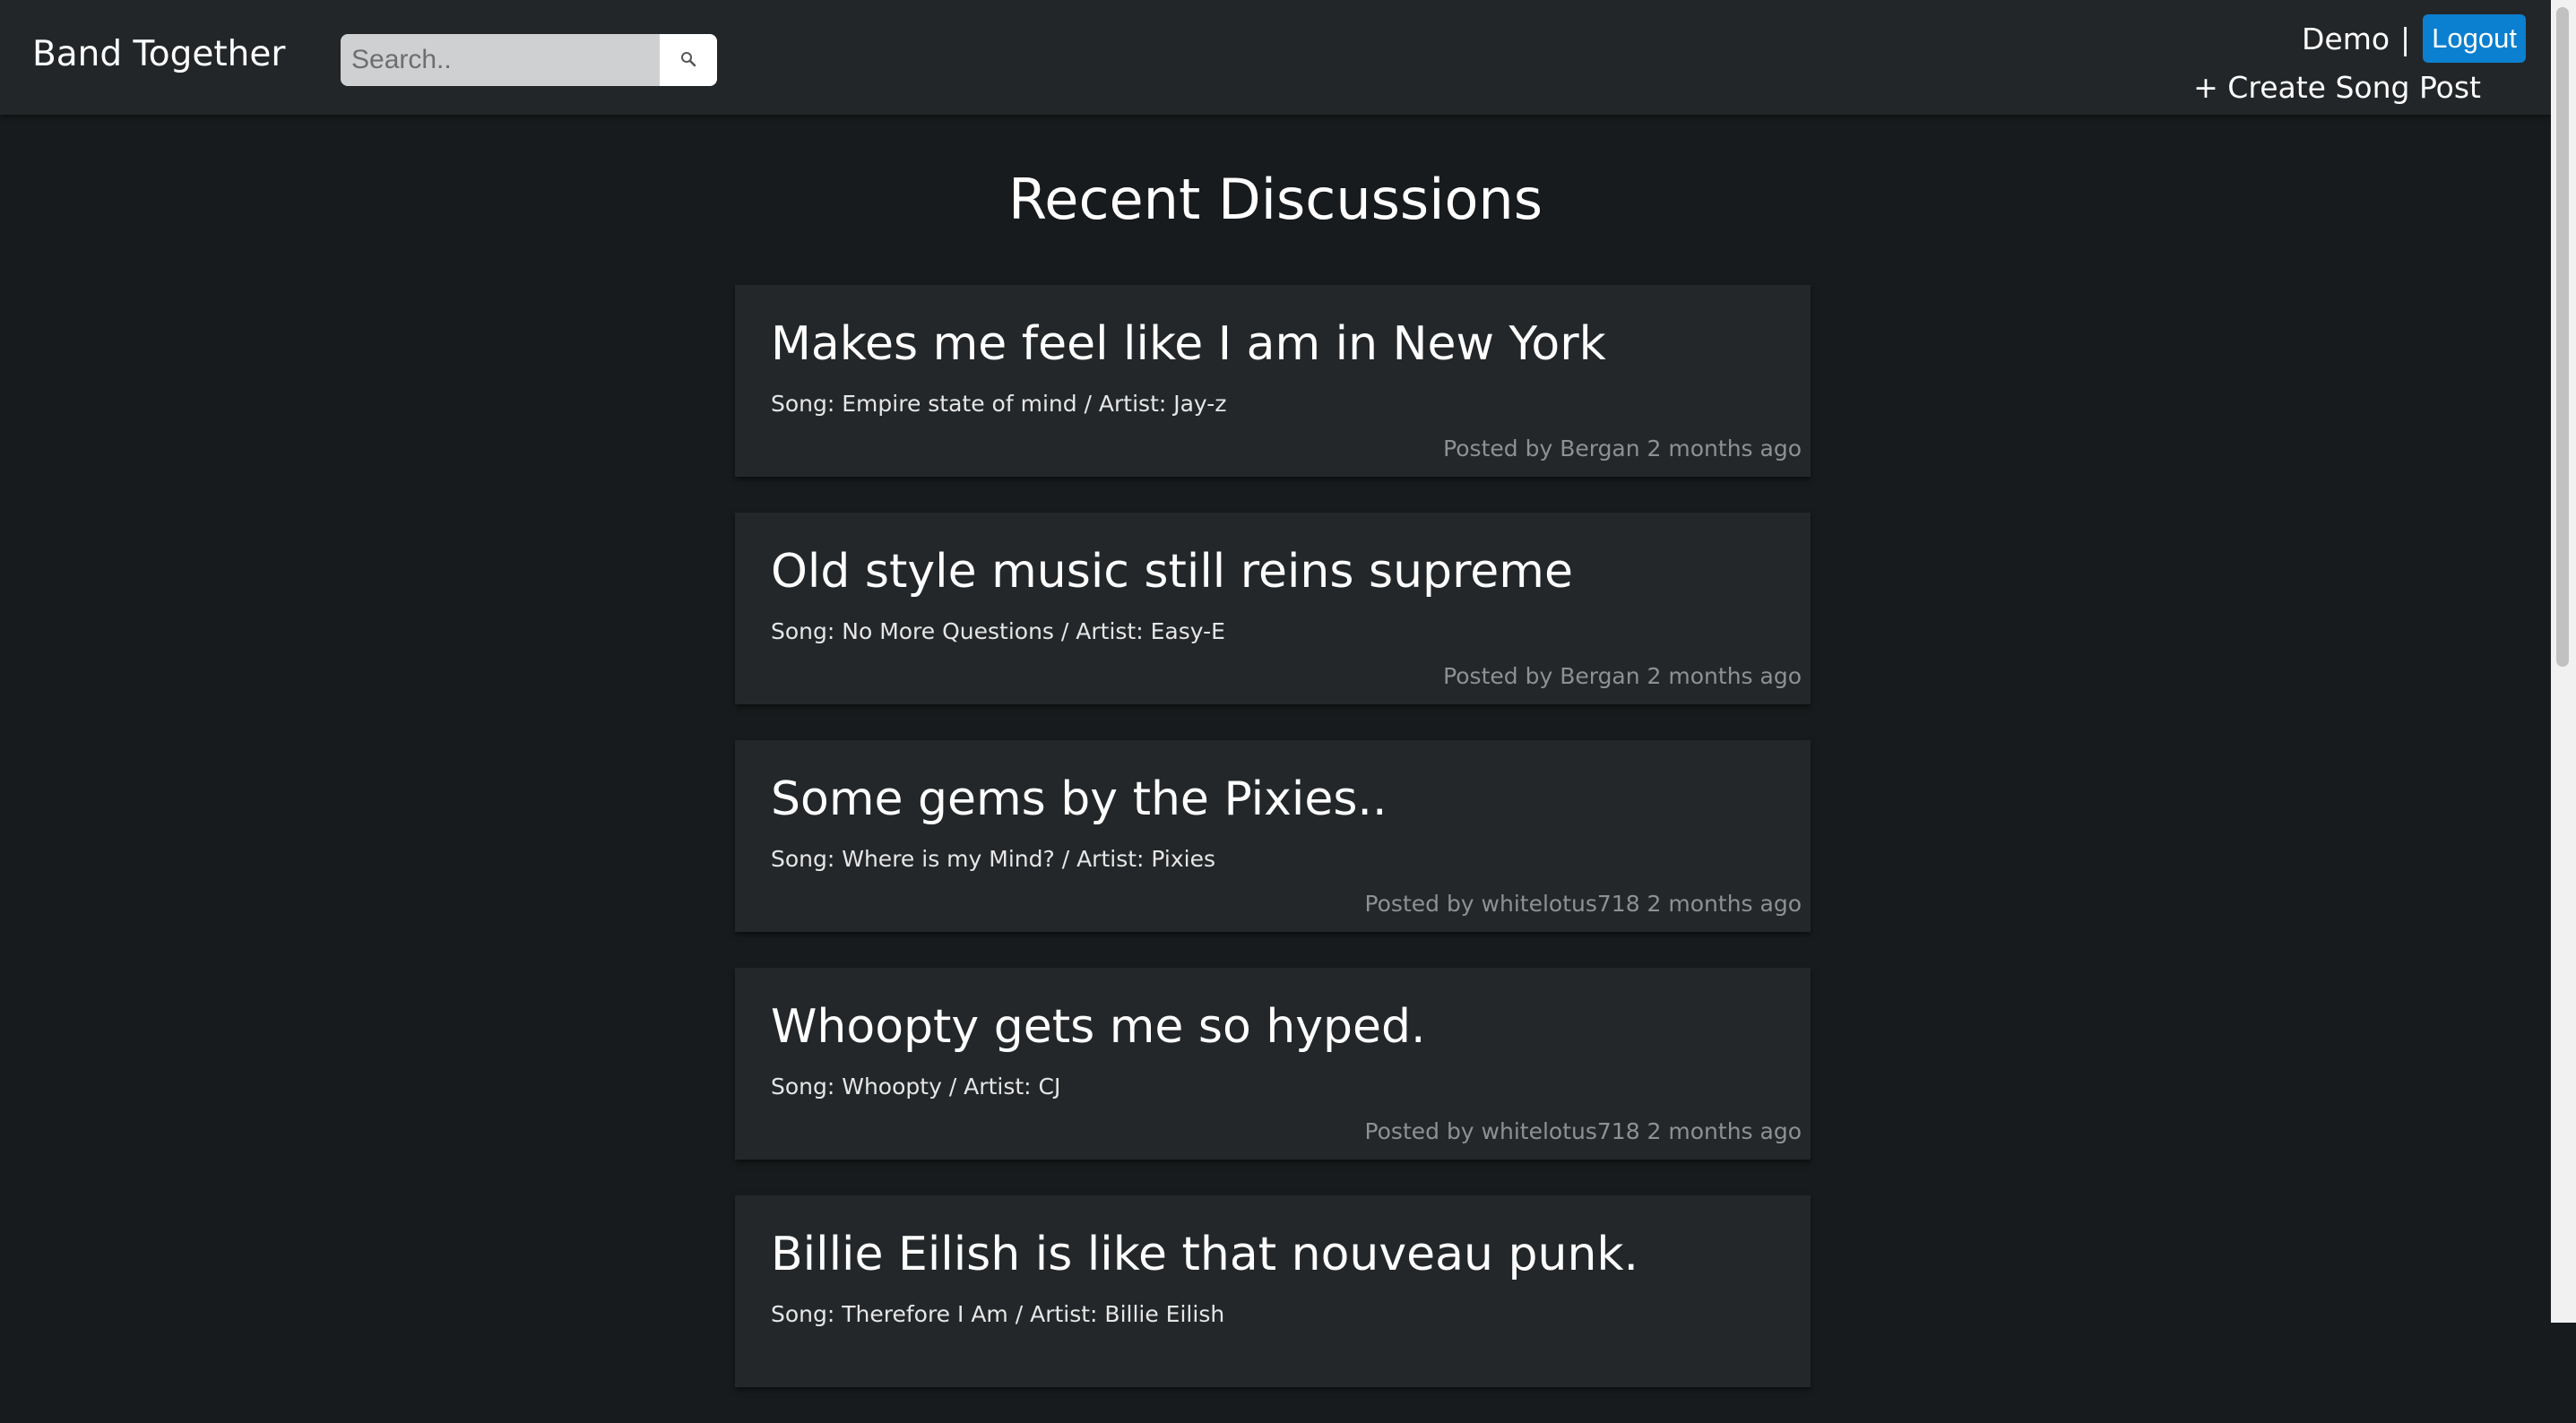 The width and height of the screenshot is (2576, 1423). What do you see at coordinates (2337, 87) in the screenshot?
I see `create-song-post-link: + Create Song Post` at bounding box center [2337, 87].